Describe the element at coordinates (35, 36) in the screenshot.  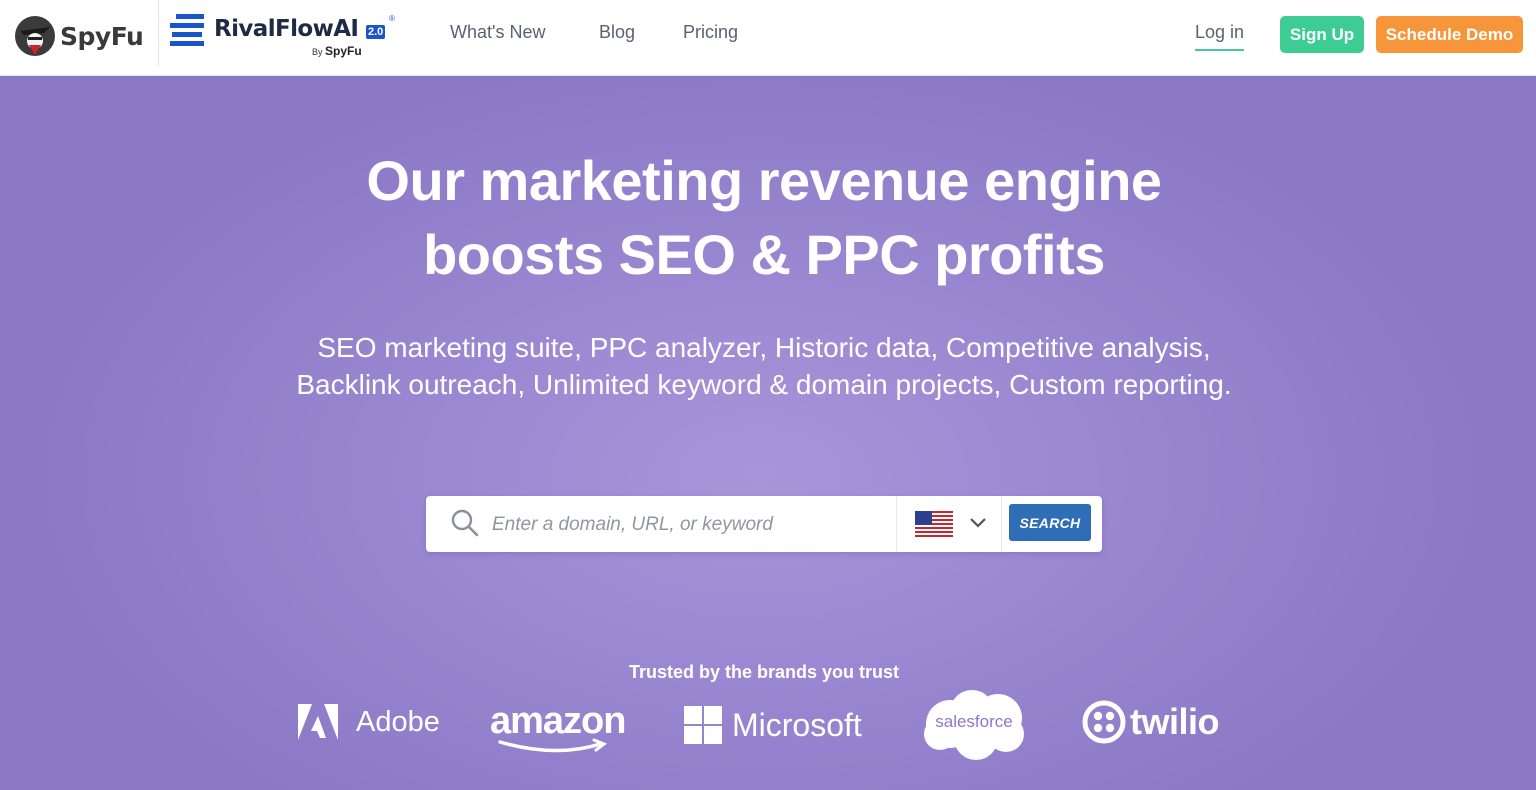
I see `spyfu-spy-icon` at that location.